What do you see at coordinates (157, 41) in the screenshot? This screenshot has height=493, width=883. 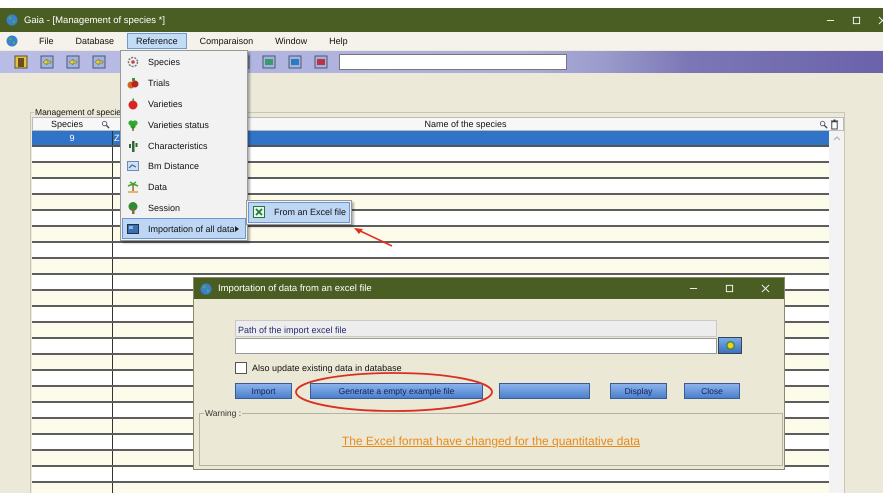 I see `menu-item: Reference` at bounding box center [157, 41].